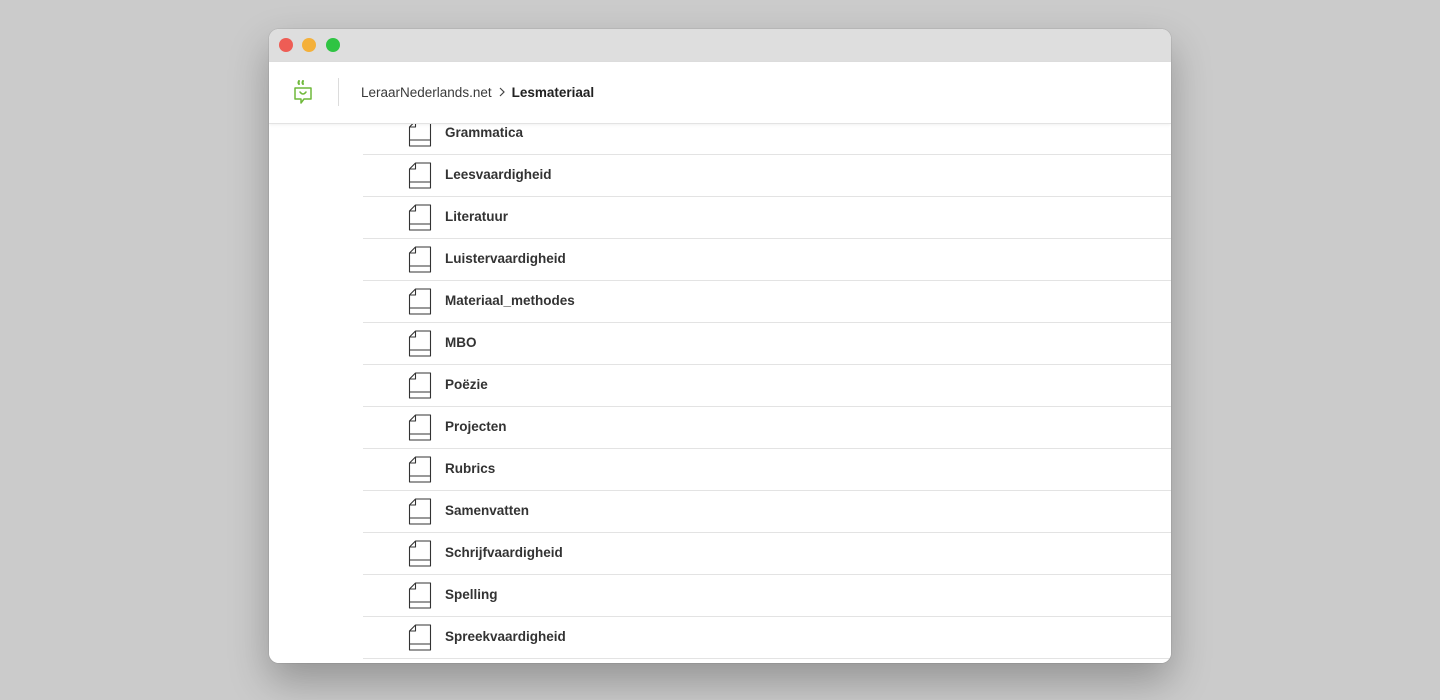 The image size is (1440, 700). I want to click on chevron-right-icon, so click(502, 92).